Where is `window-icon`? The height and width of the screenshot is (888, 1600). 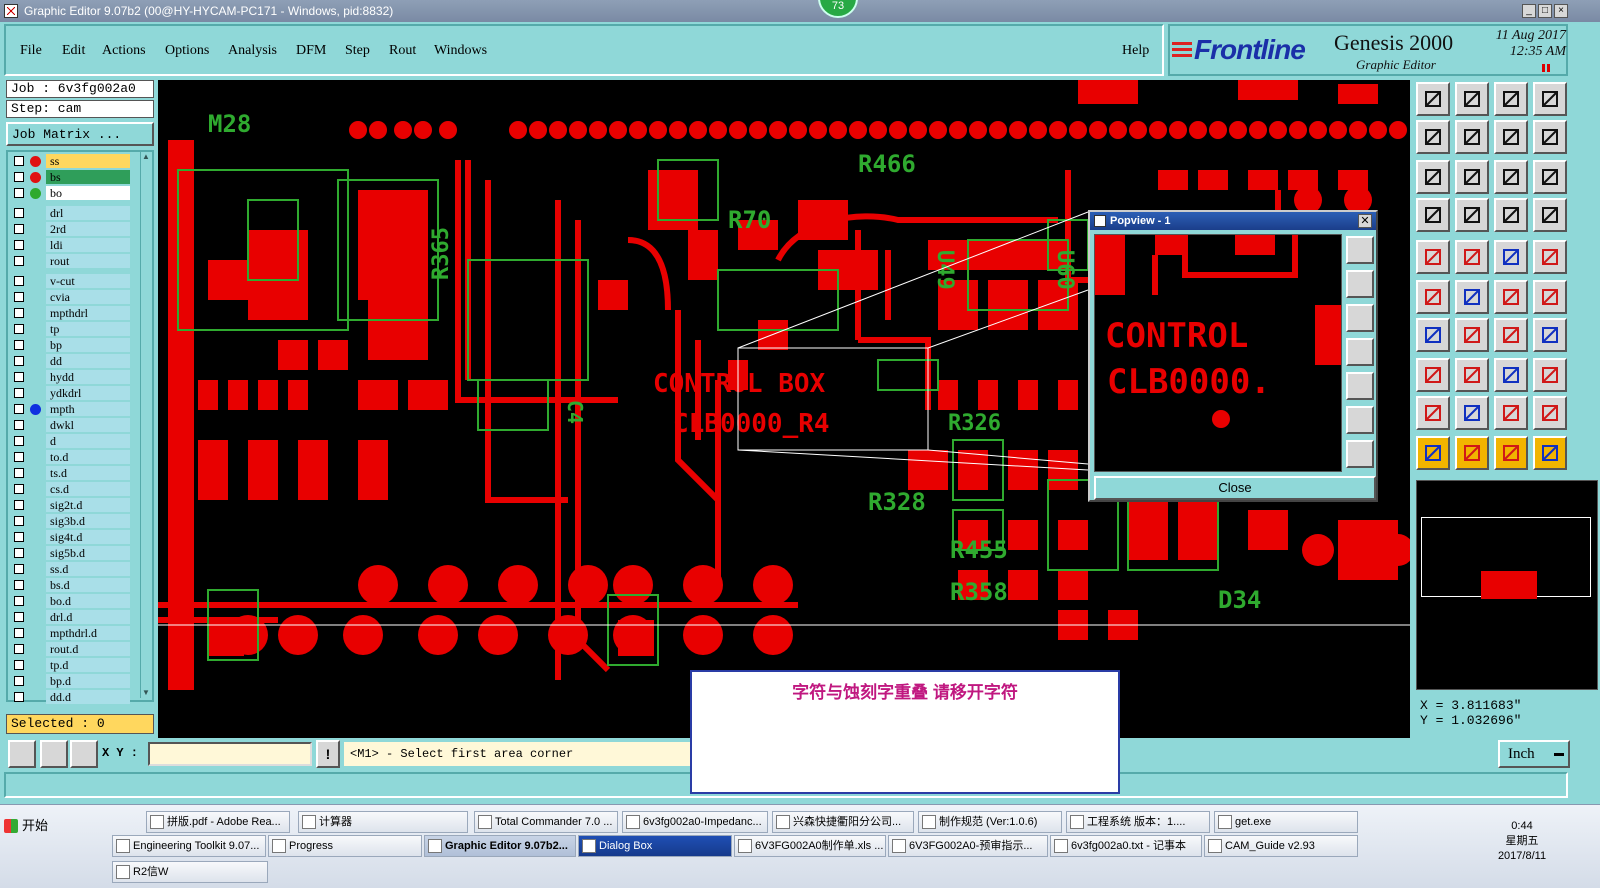
window-icon is located at coordinates (1550, 99).